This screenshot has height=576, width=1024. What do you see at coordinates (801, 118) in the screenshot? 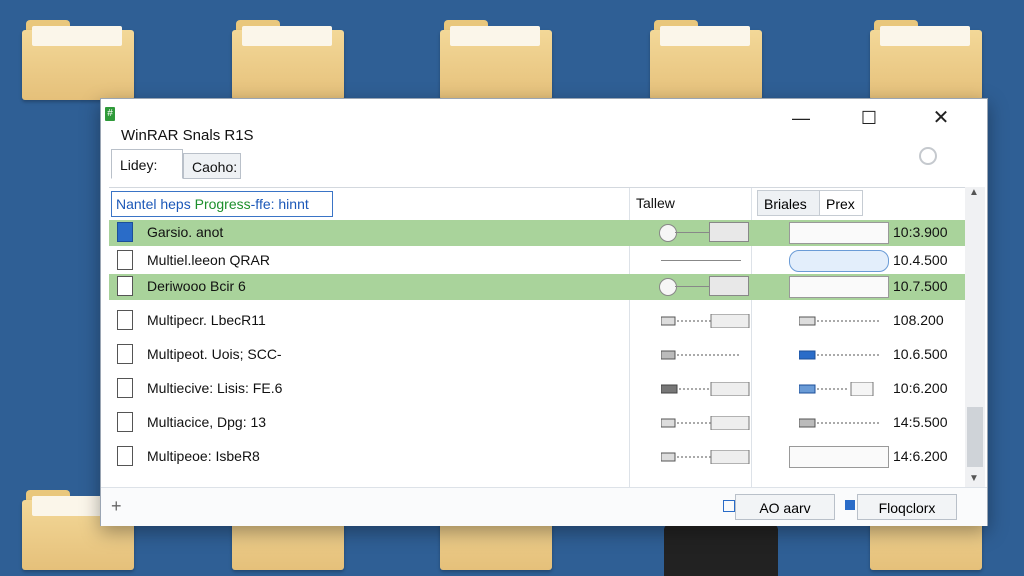
I see `minimize-button: —` at bounding box center [801, 118].